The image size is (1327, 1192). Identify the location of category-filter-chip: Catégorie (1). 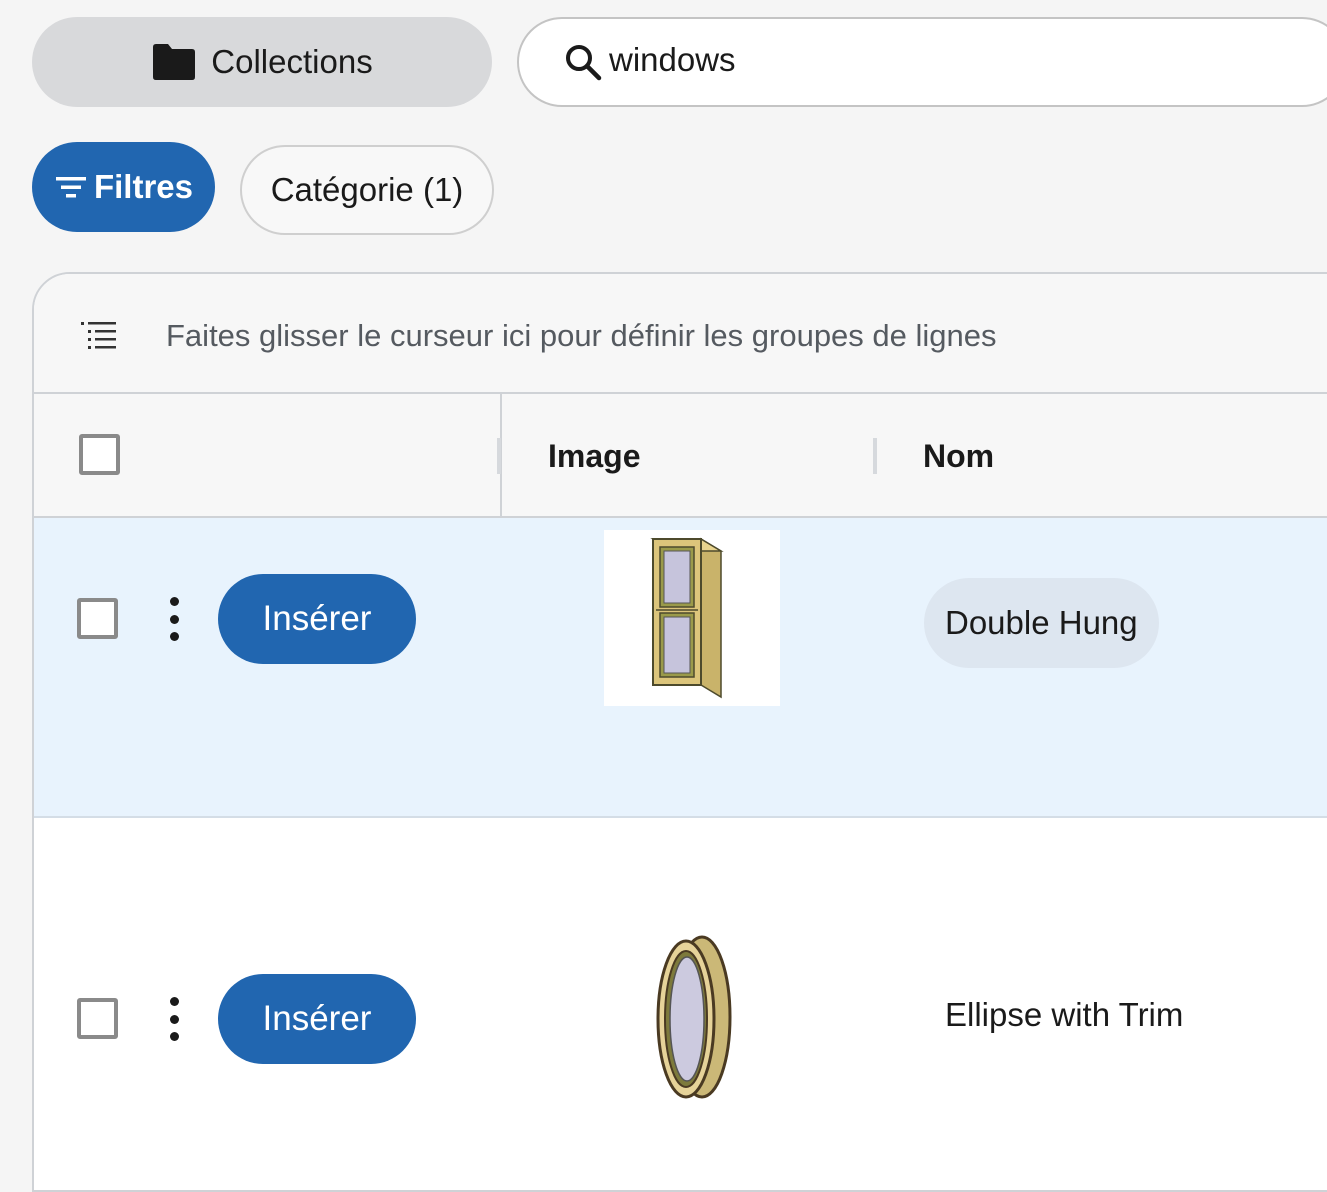
(367, 190).